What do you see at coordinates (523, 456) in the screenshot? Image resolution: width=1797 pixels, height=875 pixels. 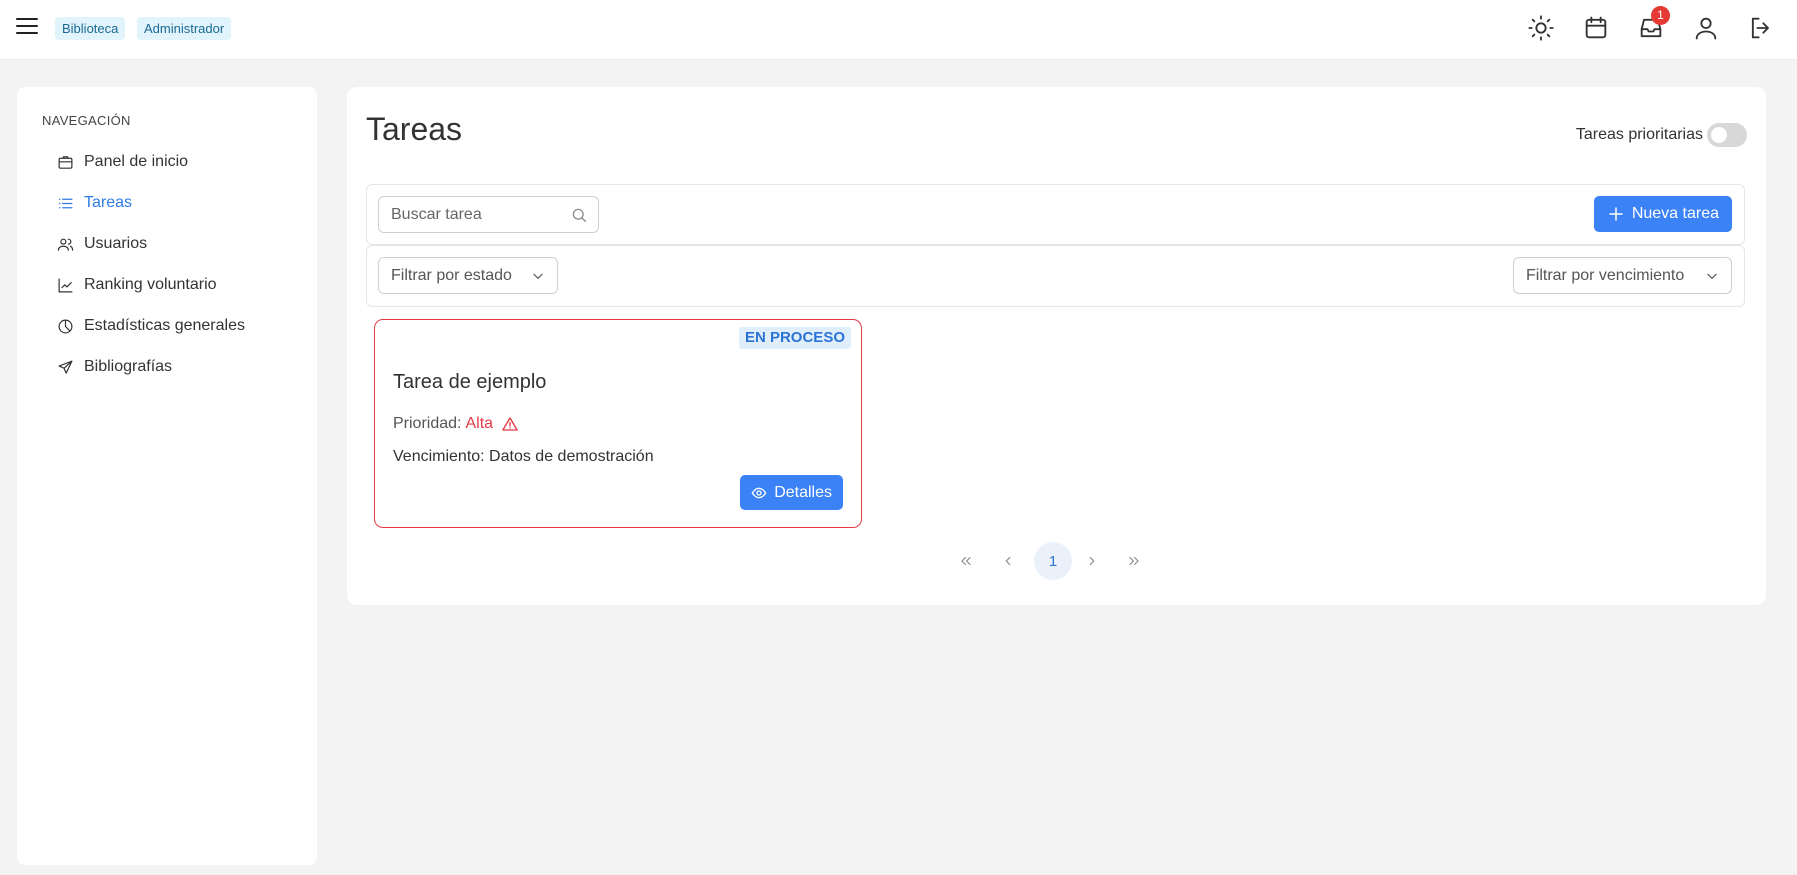 I see `task-due-date: Vencimiento: Datos de demostración` at bounding box center [523, 456].